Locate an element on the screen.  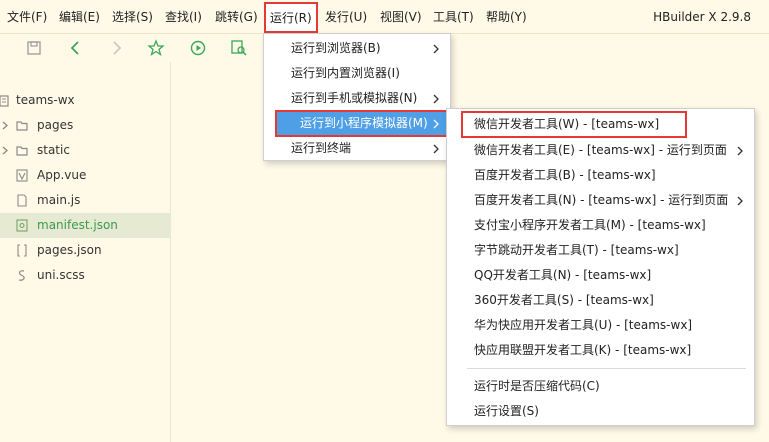
tree-item-pages: pages is located at coordinates (85, 125).